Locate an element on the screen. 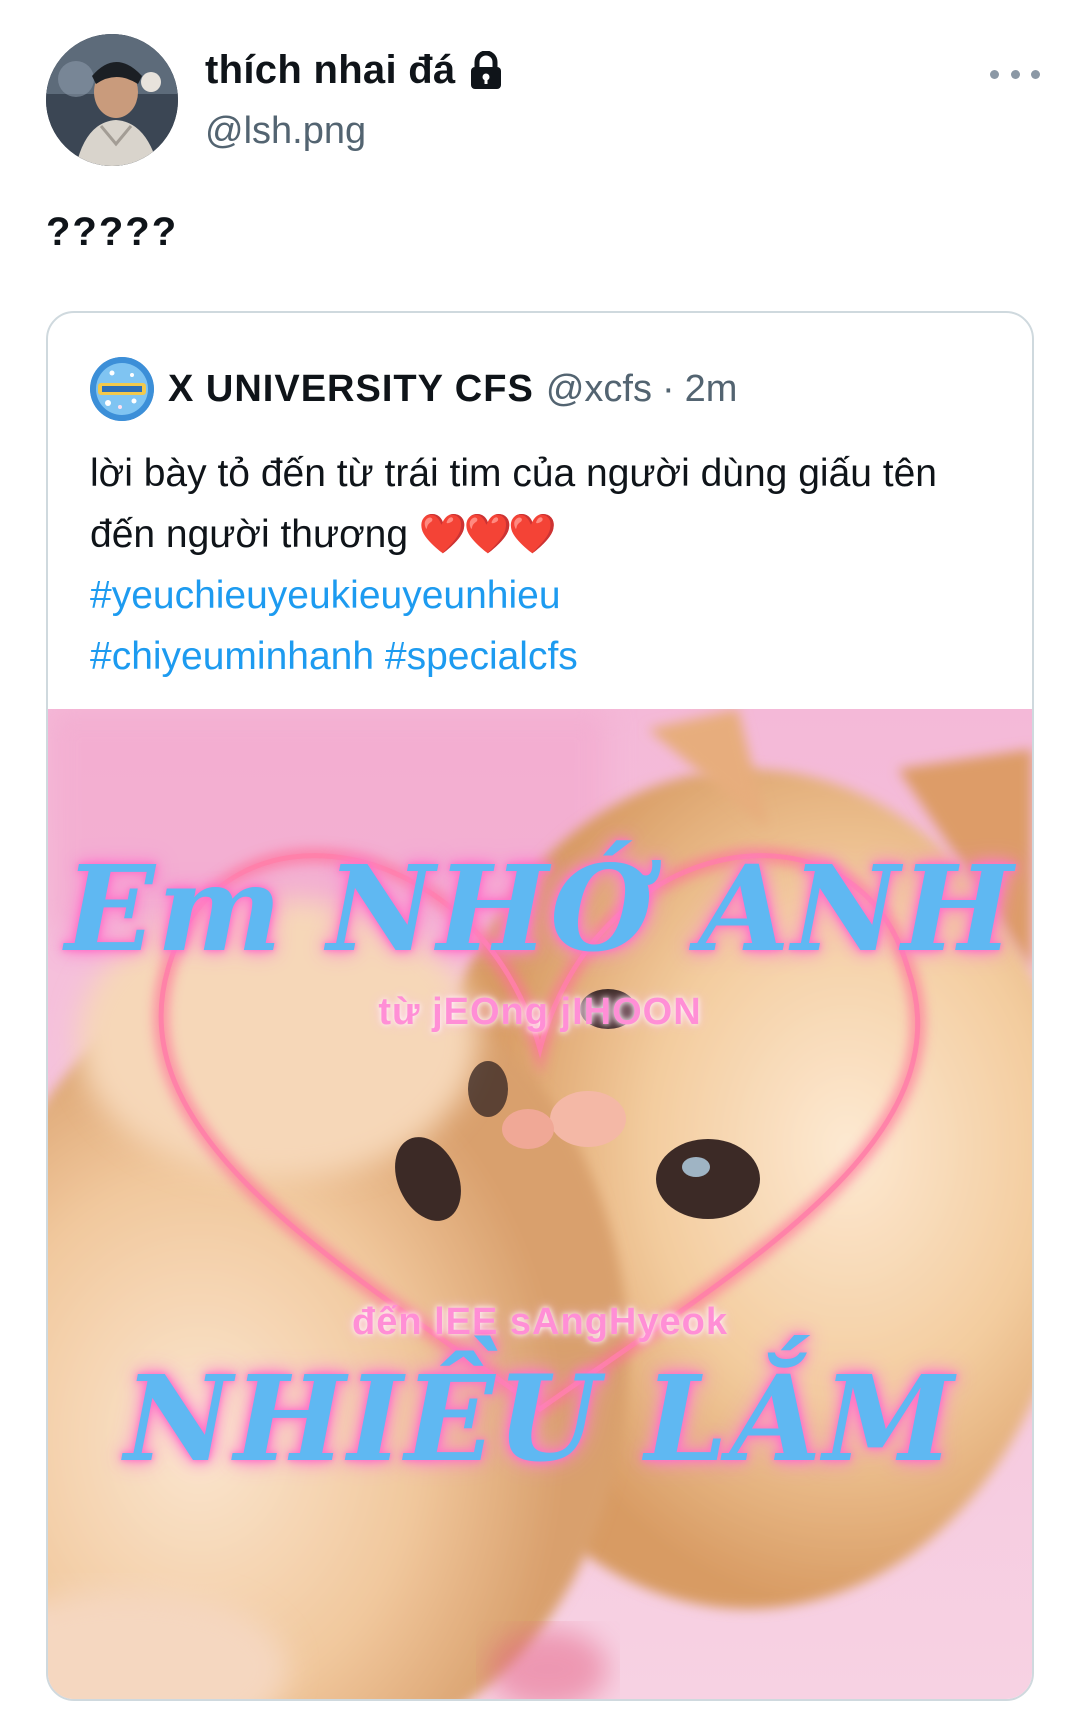 This screenshot has height=1731, width=1080. author-avatar is located at coordinates (112, 100).